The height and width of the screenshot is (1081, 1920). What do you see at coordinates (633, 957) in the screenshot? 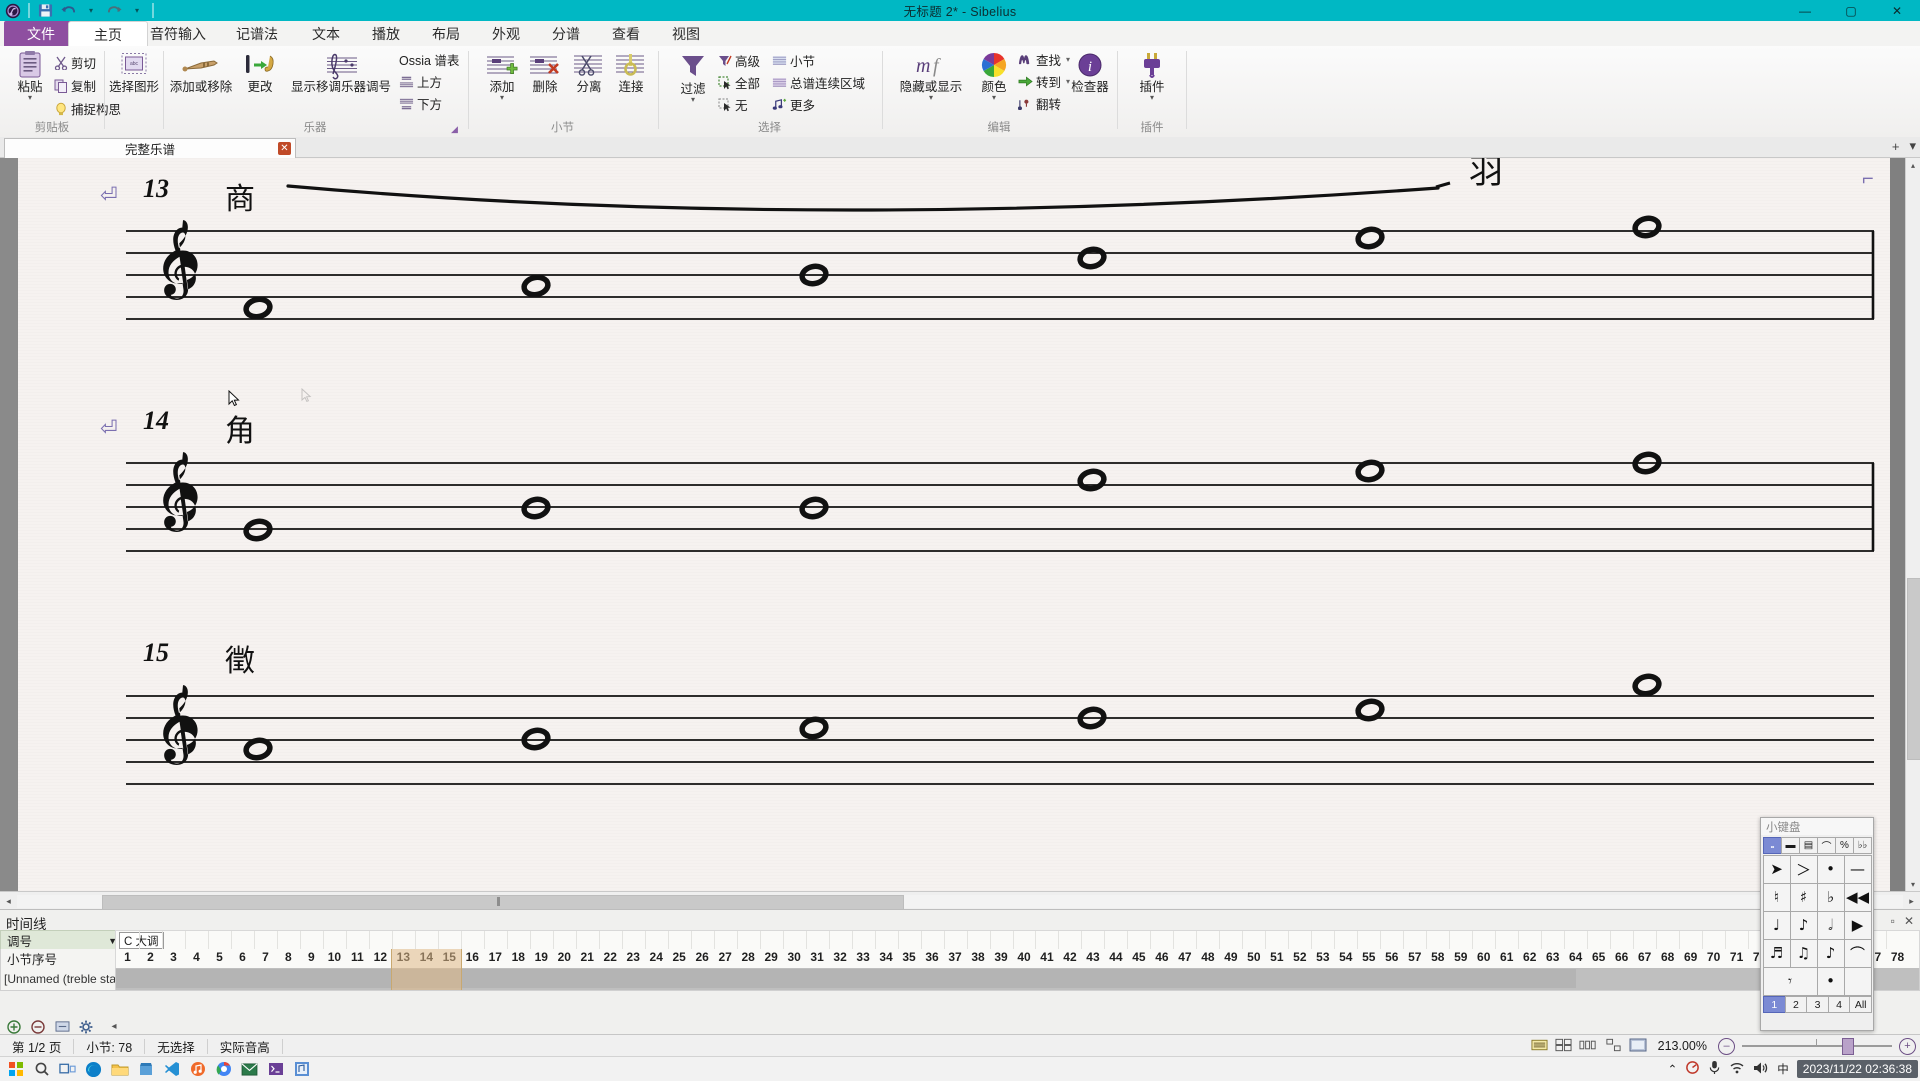
I see `timeline-bar-number: 23` at bounding box center [633, 957].